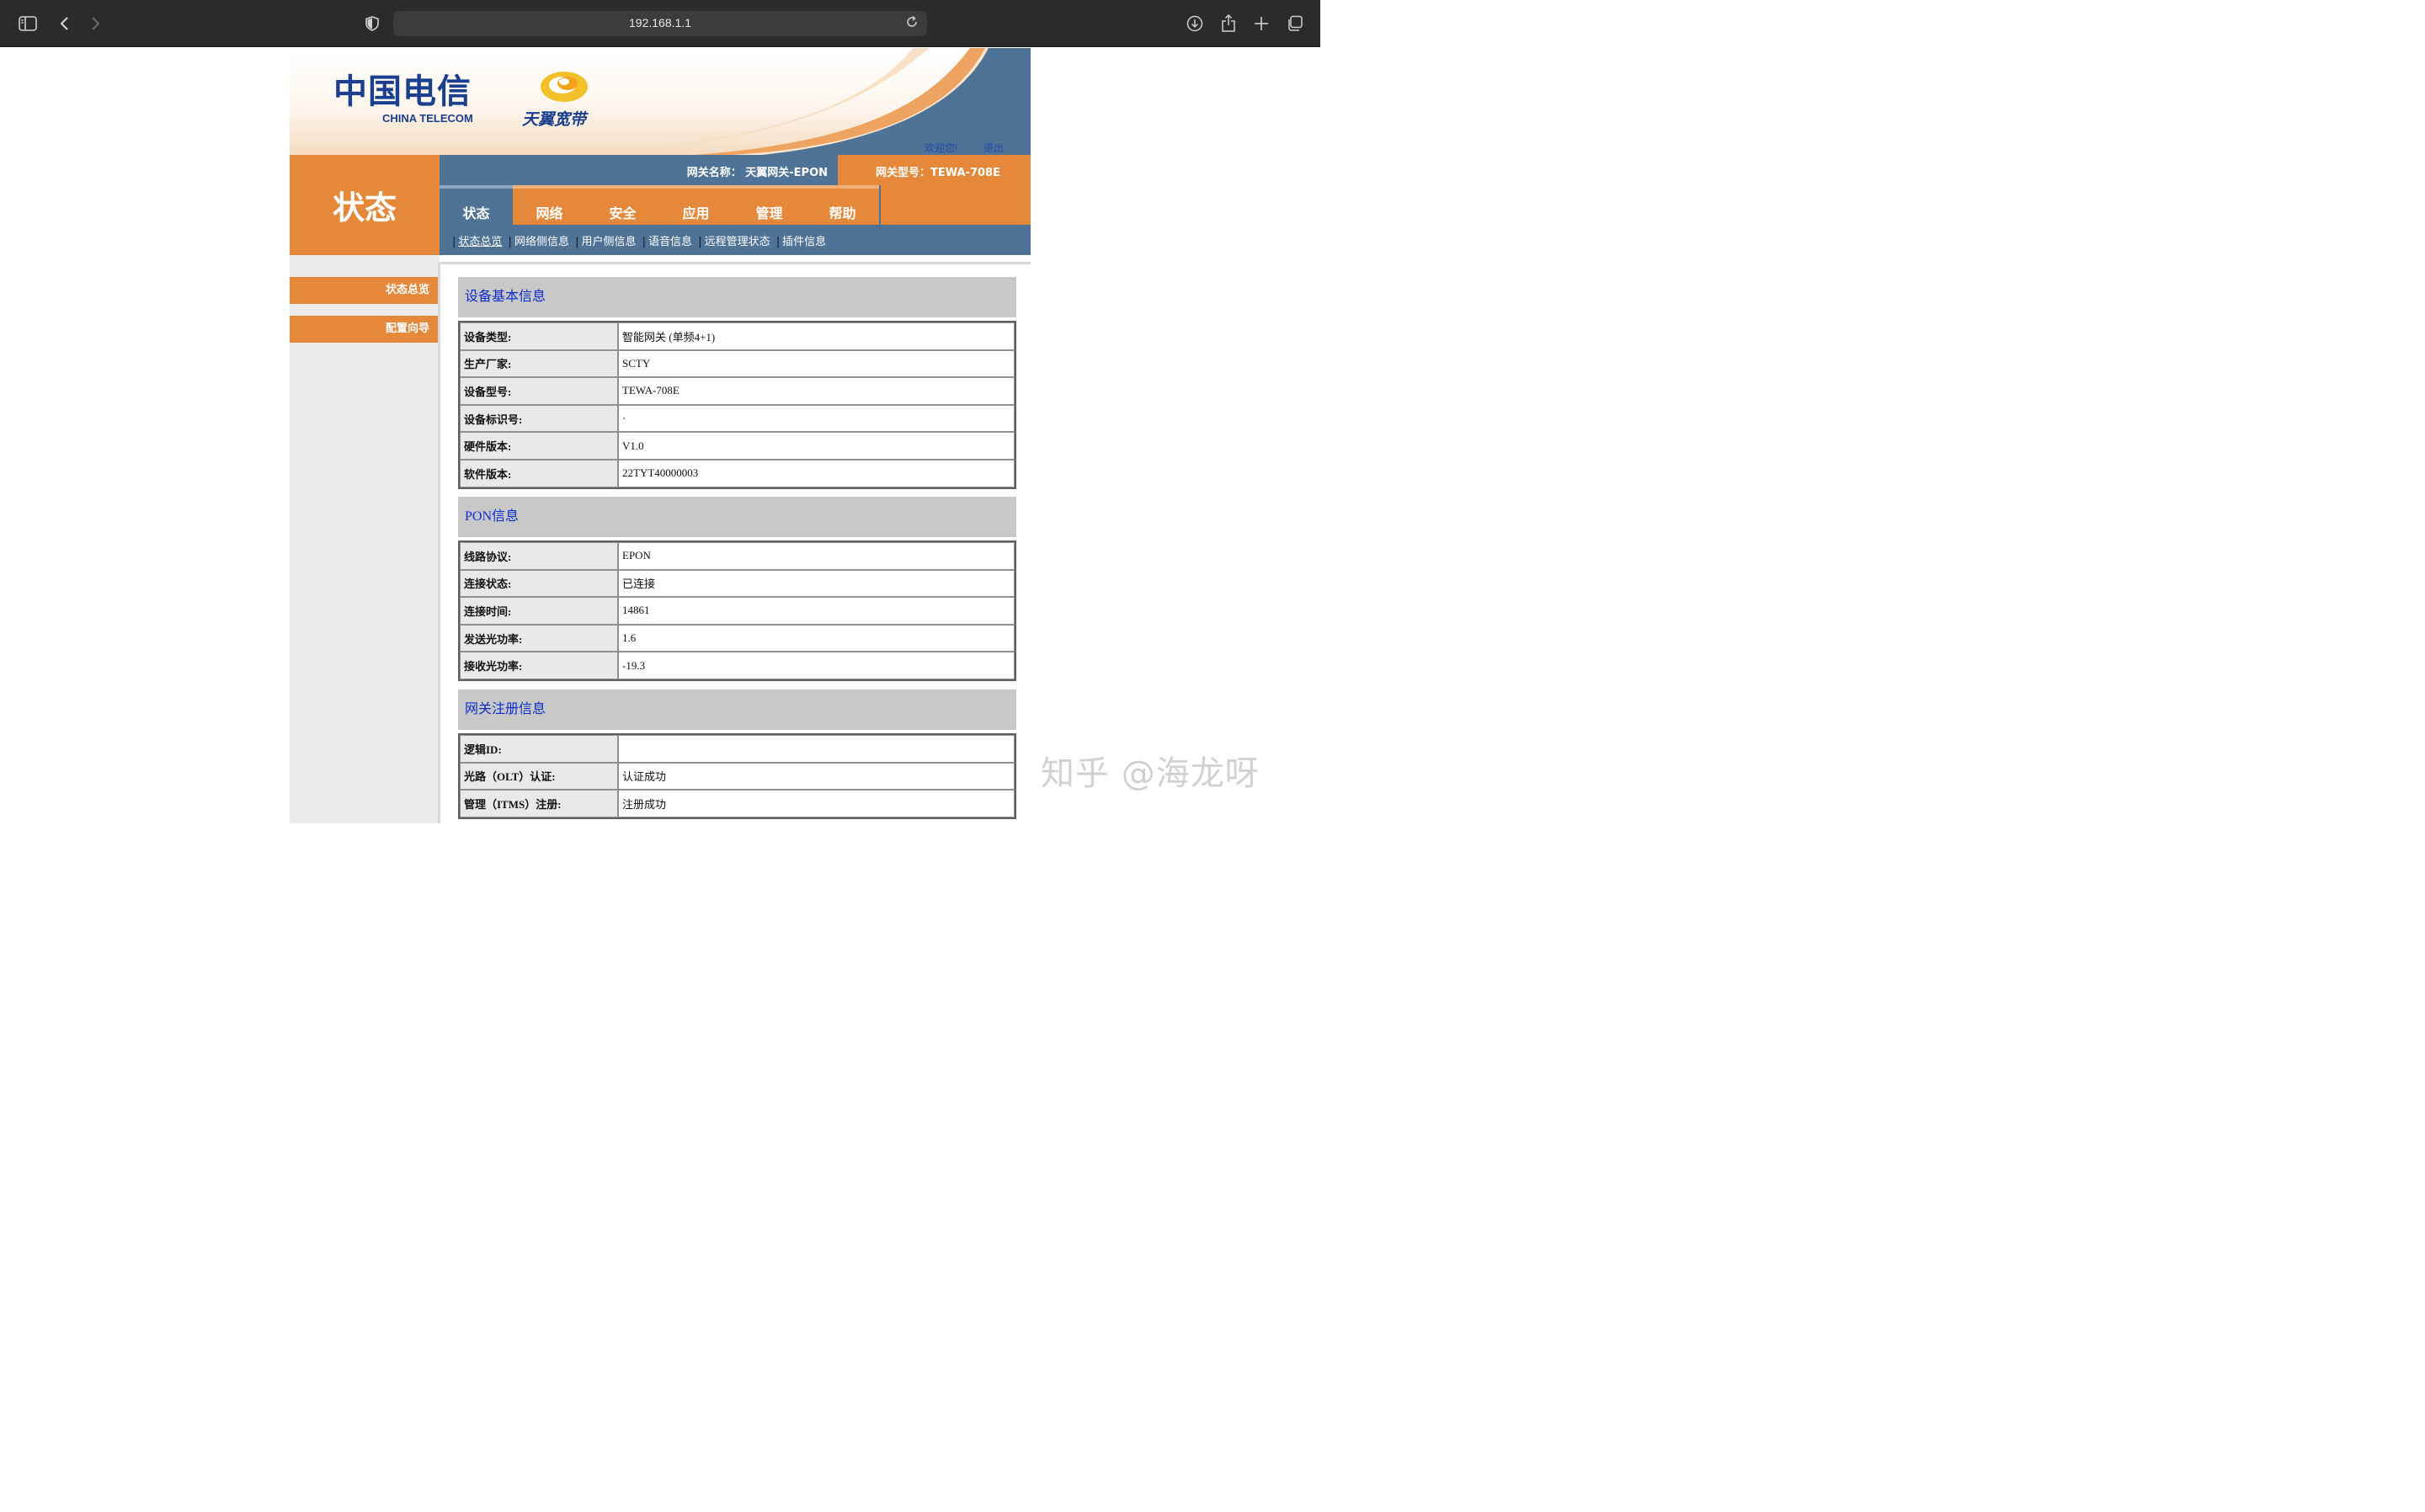 This screenshot has width=2425, height=1512. What do you see at coordinates (941, 148) in the screenshot?
I see `welcome-text: 欢迎您!` at bounding box center [941, 148].